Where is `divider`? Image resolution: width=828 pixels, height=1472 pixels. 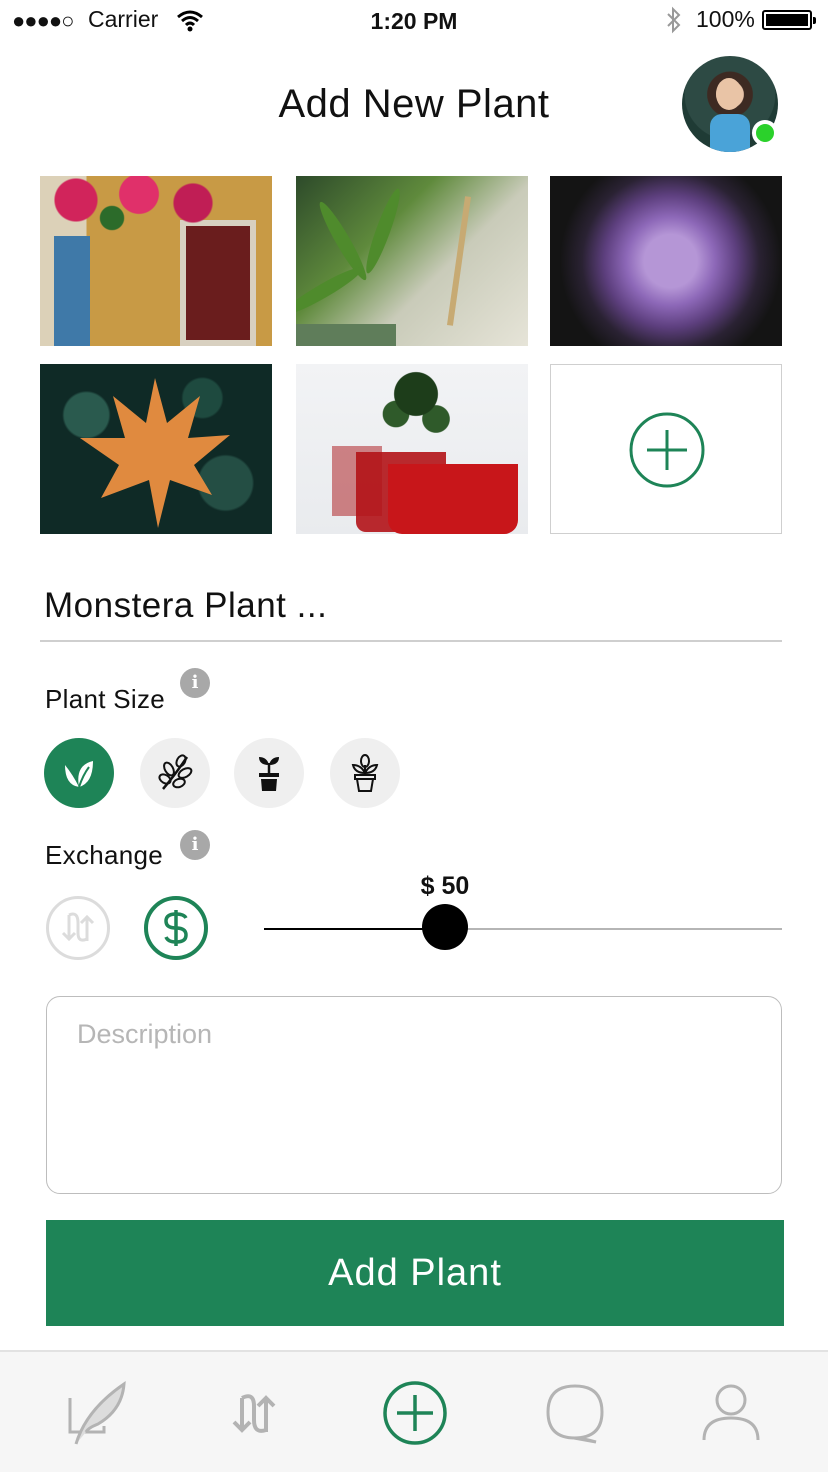
divider is located at coordinates (411, 641).